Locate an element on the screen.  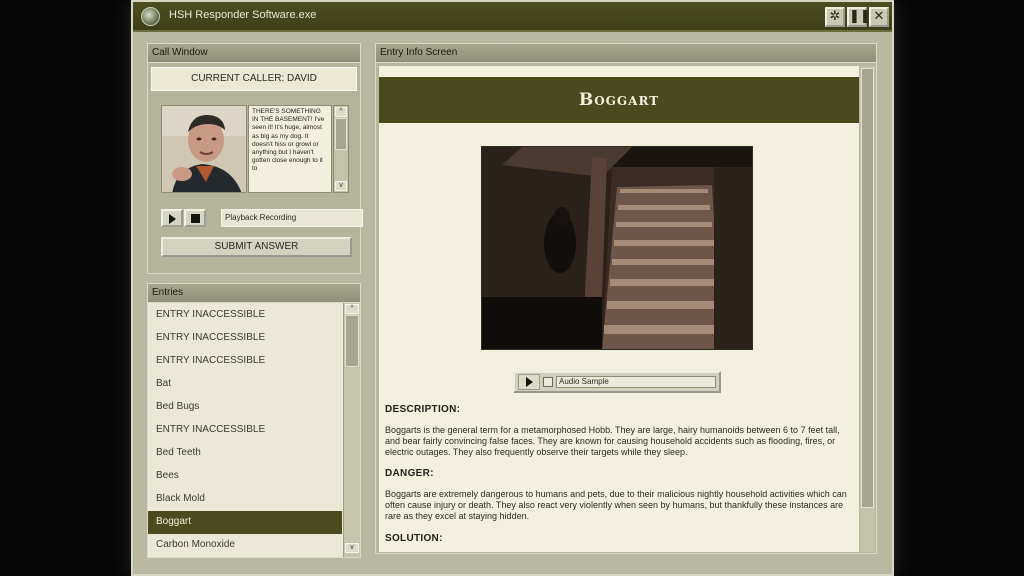
info-scroll-thumb is located at coordinates (867, 288).